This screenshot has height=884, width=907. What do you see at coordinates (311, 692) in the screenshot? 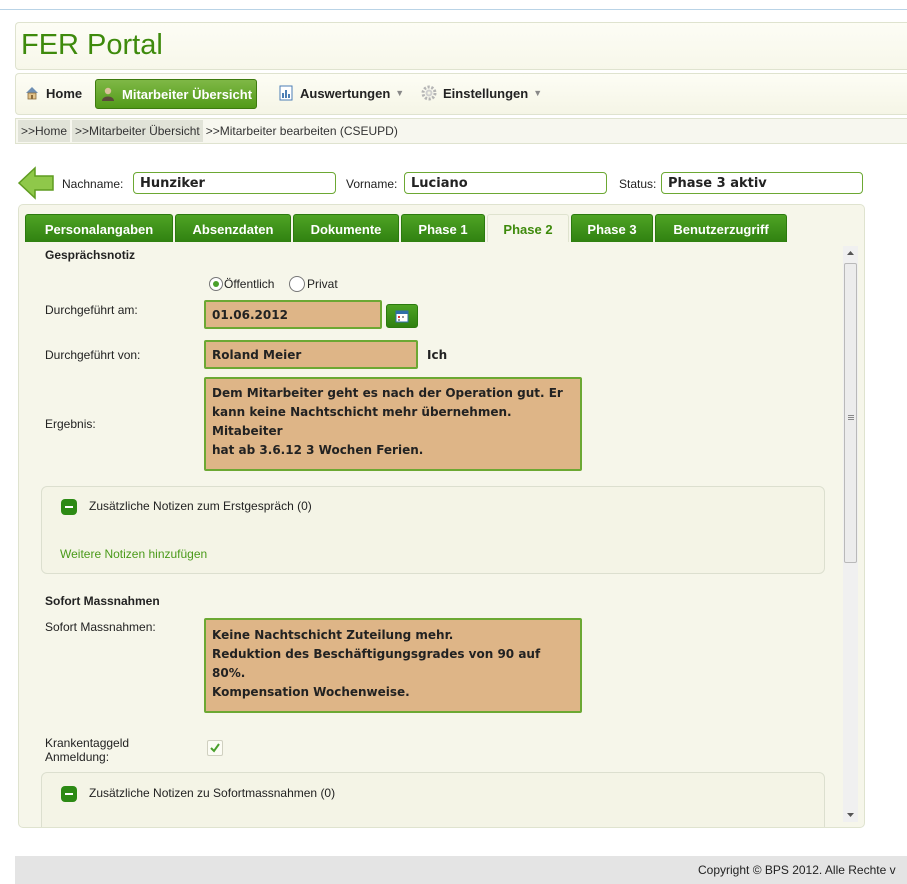
I see `sofort-line: Kompensation Wochenweise.` at bounding box center [311, 692].